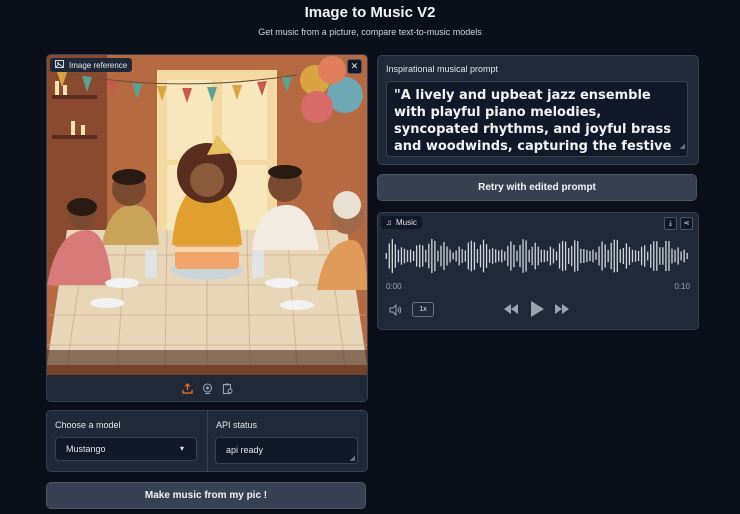 The height and width of the screenshot is (514, 740). I want to click on model-dropdown-value: Mustango, so click(86, 449).